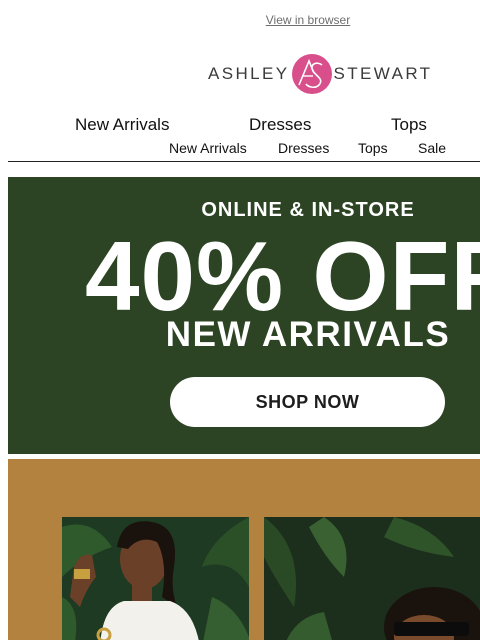 Image resolution: width=480 pixels, height=640 pixels. Describe the element at coordinates (308, 210) in the screenshot. I see `hero-subheadline: ONLINE & IN-STORE` at that location.